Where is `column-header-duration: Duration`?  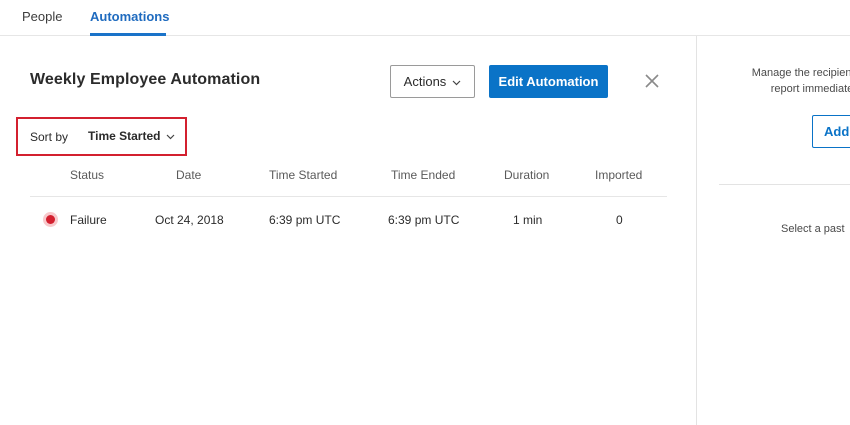
column-header-duration: Duration is located at coordinates (527, 175).